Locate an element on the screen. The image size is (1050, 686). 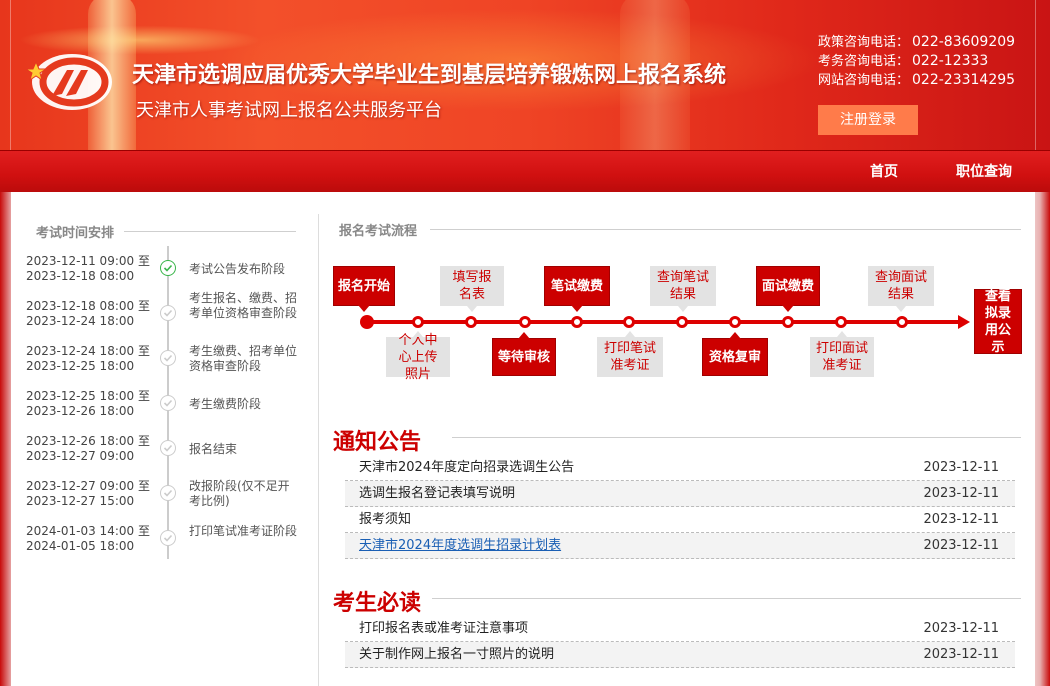
schedule-start: 2023-12-26 18:00 至 is located at coordinates (88, 441).